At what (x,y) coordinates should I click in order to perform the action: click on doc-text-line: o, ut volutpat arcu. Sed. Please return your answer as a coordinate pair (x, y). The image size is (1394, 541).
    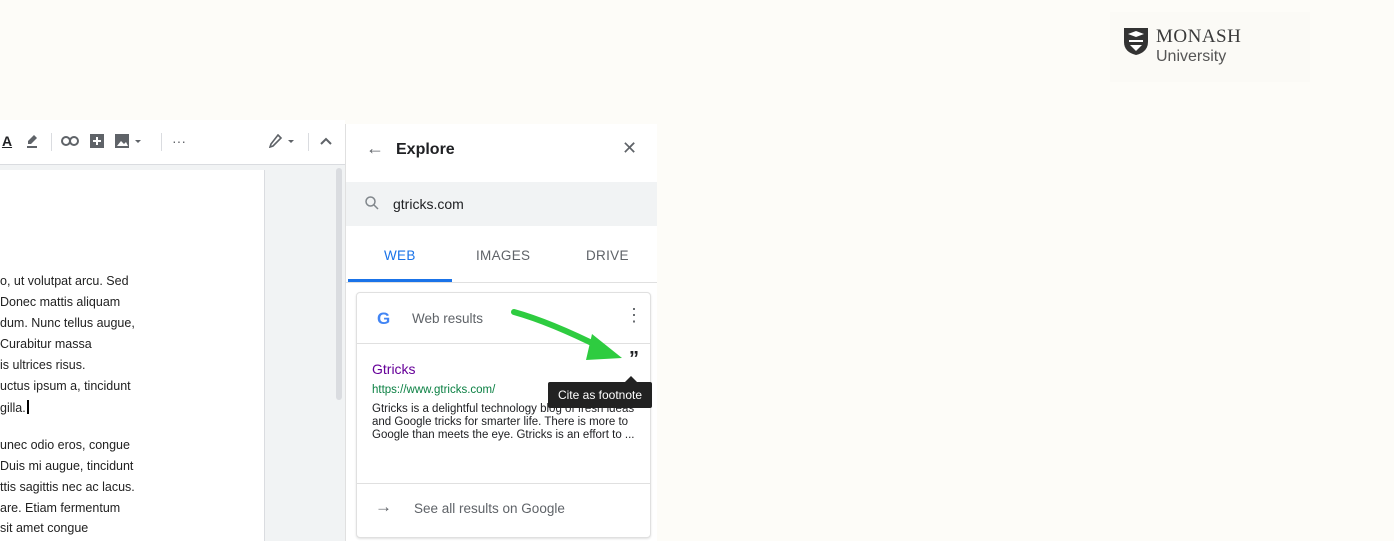
    Looking at the image, I should click on (64, 281).